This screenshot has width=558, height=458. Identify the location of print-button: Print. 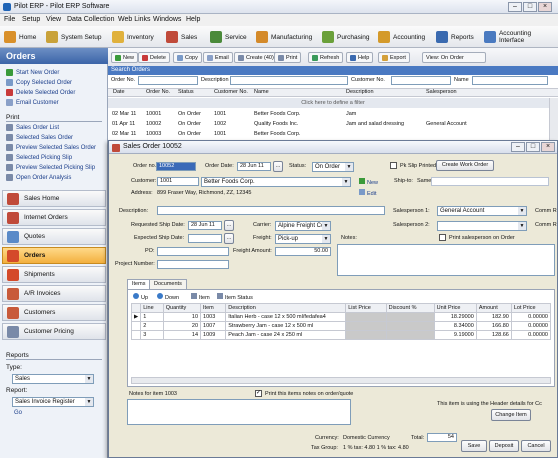
(288, 57).